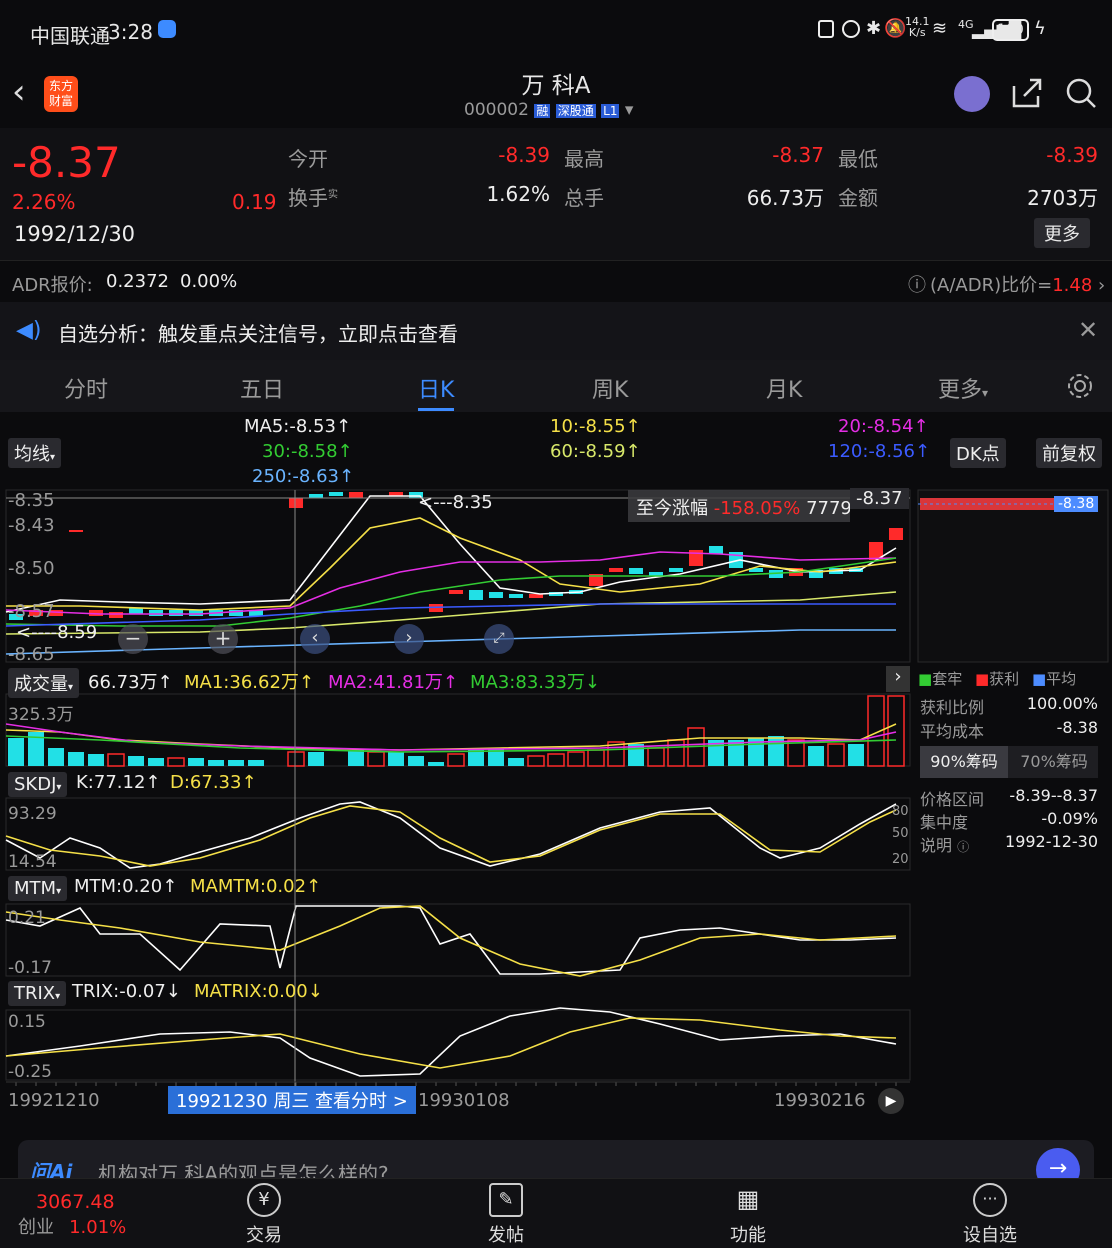  Describe the element at coordinates (51, 1170) in the screenshot. I see `ai-logo: 问Ai` at that location.